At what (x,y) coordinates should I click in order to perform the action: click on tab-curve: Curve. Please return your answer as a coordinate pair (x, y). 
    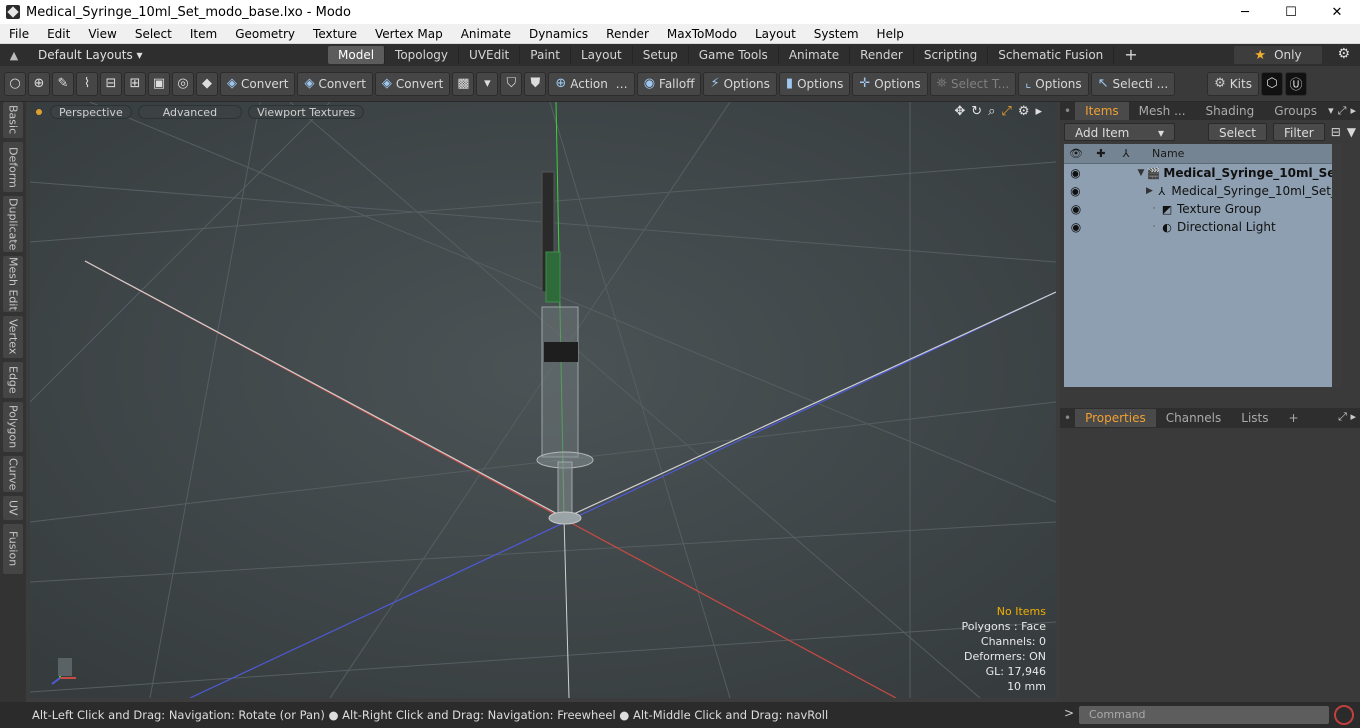
    Looking at the image, I should click on (13, 474).